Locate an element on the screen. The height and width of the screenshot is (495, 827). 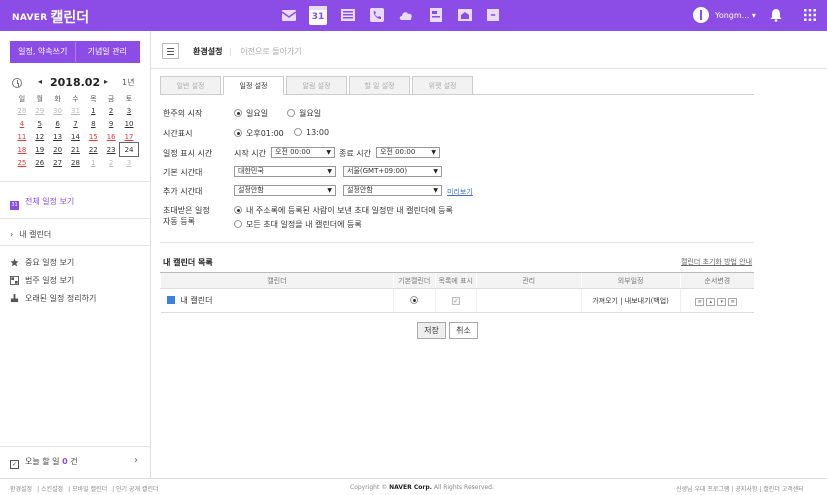
important-schedule-link: 중요 일정 보기 is located at coordinates (42, 262).